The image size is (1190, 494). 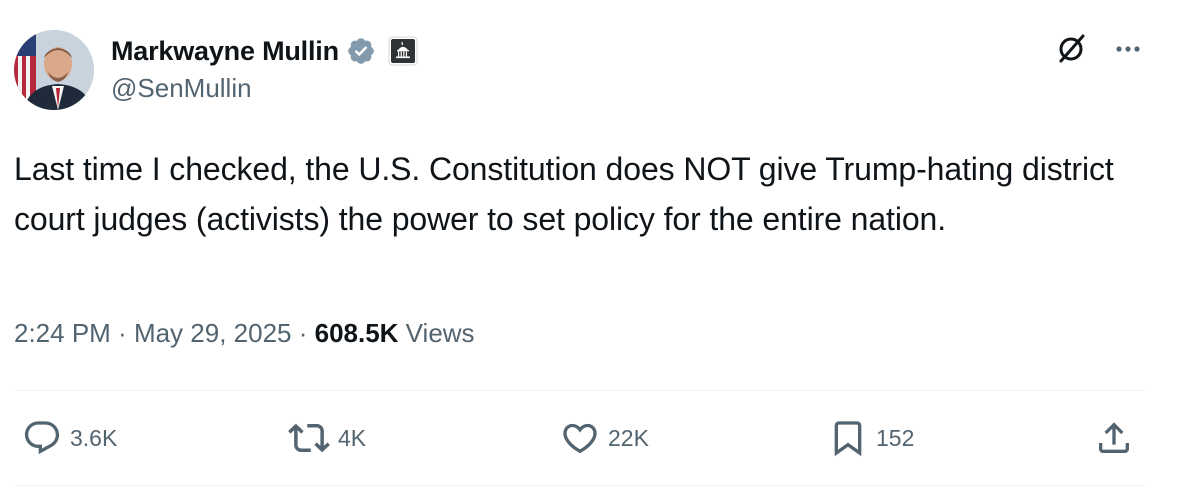 I want to click on reply-count: 3.6K, so click(x=94, y=437).